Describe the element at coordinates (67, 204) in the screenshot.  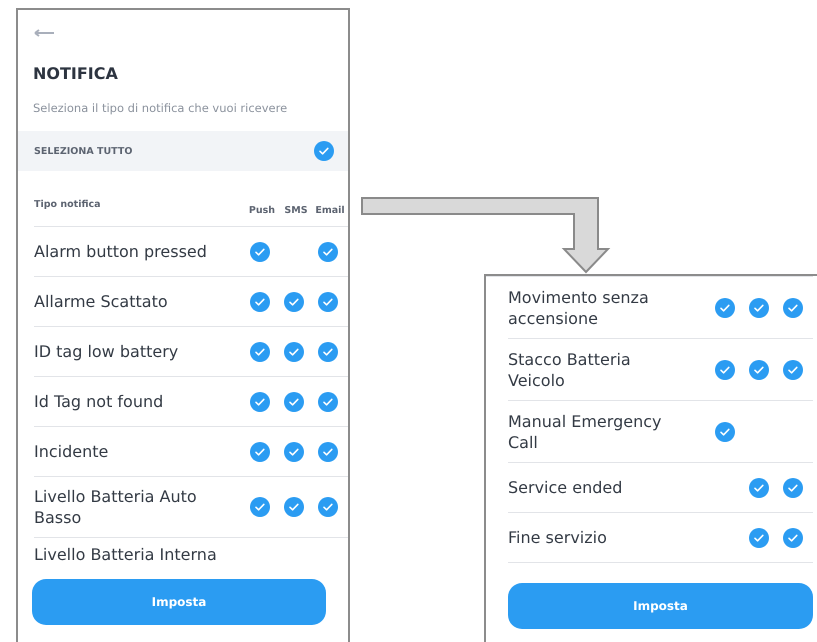
I see `column-header: Tipo notifica` at that location.